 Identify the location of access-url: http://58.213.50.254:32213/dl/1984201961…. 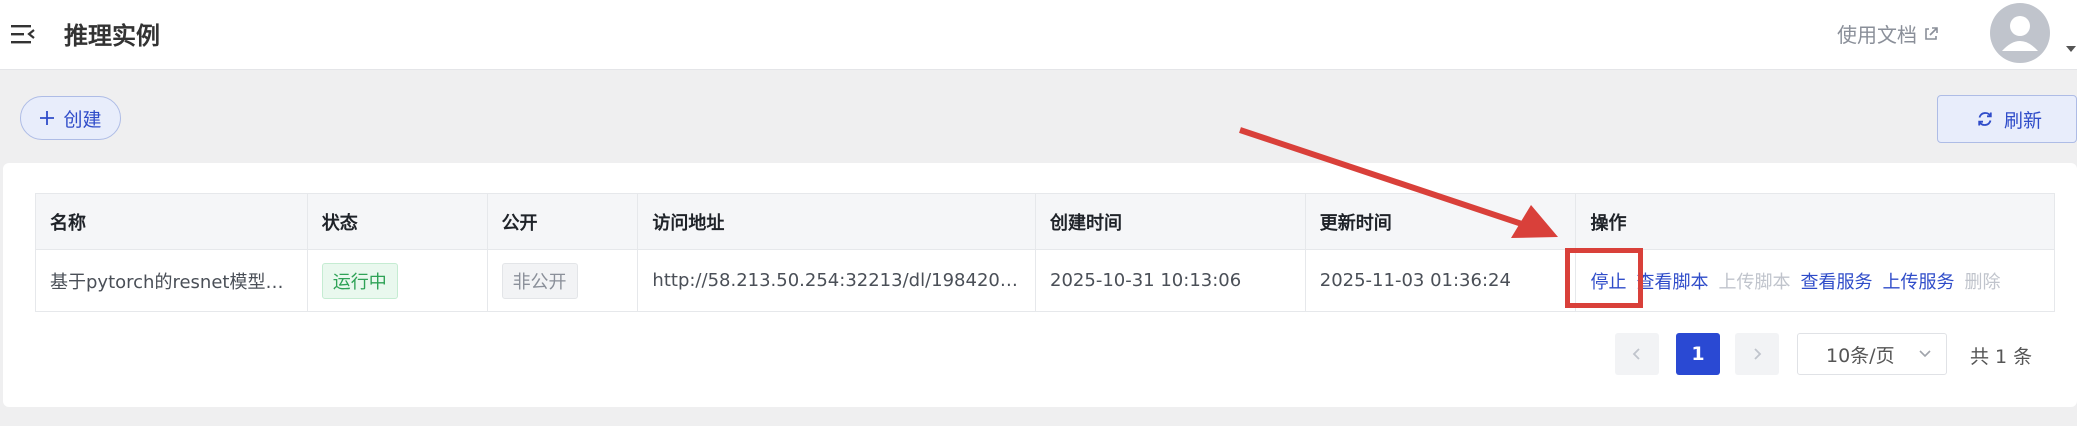
(837, 280).